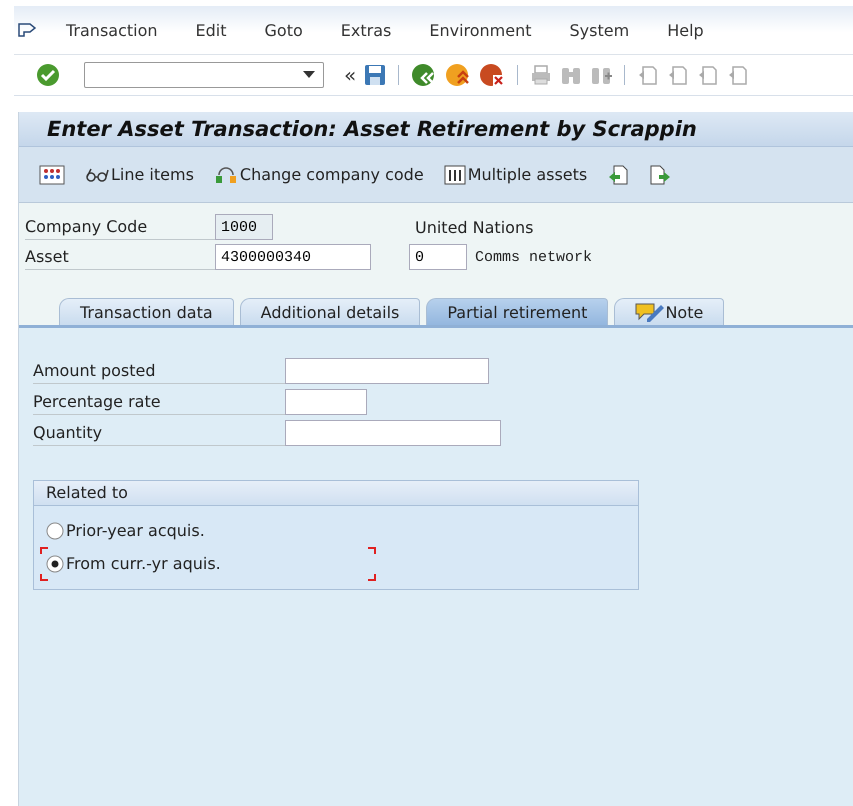 This screenshot has width=853, height=806. What do you see at coordinates (125, 530) in the screenshot?
I see `radio-option: Prior-year acquis.` at bounding box center [125, 530].